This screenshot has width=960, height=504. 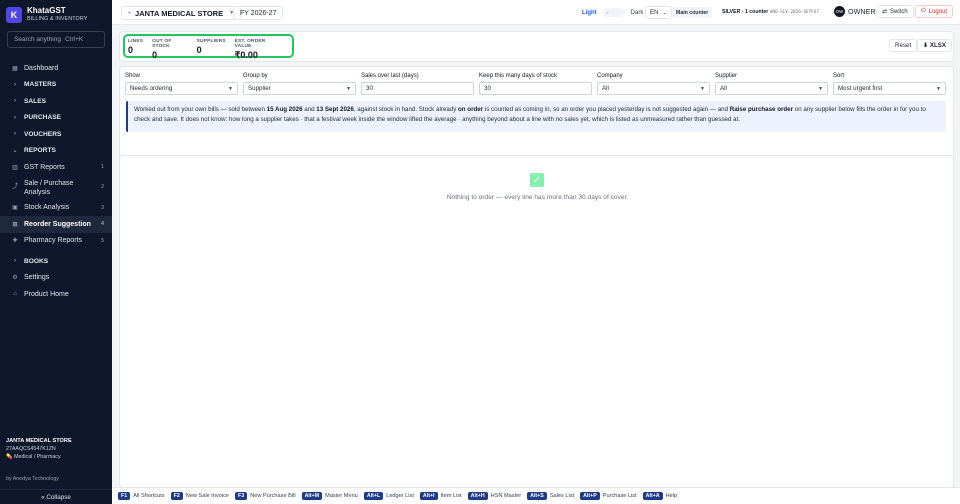 What do you see at coordinates (369, 88) in the screenshot?
I see `input-value: 30` at bounding box center [369, 88].